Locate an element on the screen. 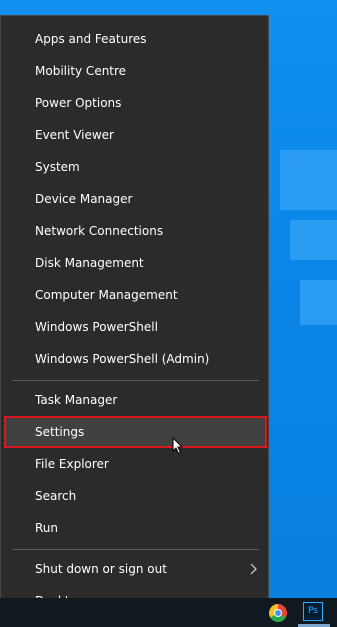  menu-item-apps-and-features: Apps and Features is located at coordinates (135, 39).